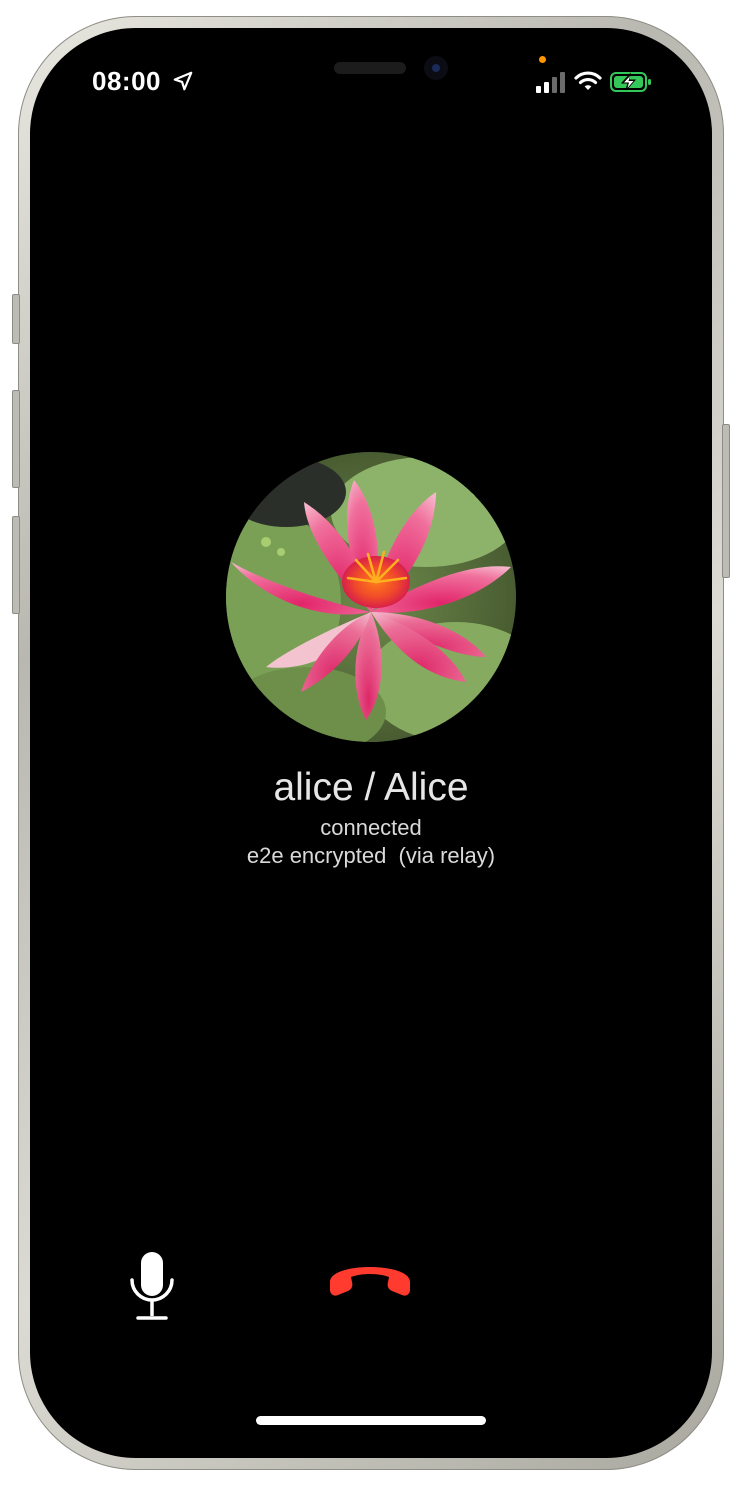 The width and height of the screenshot is (742, 1489). Describe the element at coordinates (183, 81) in the screenshot. I see `location-arrow-icon` at that location.